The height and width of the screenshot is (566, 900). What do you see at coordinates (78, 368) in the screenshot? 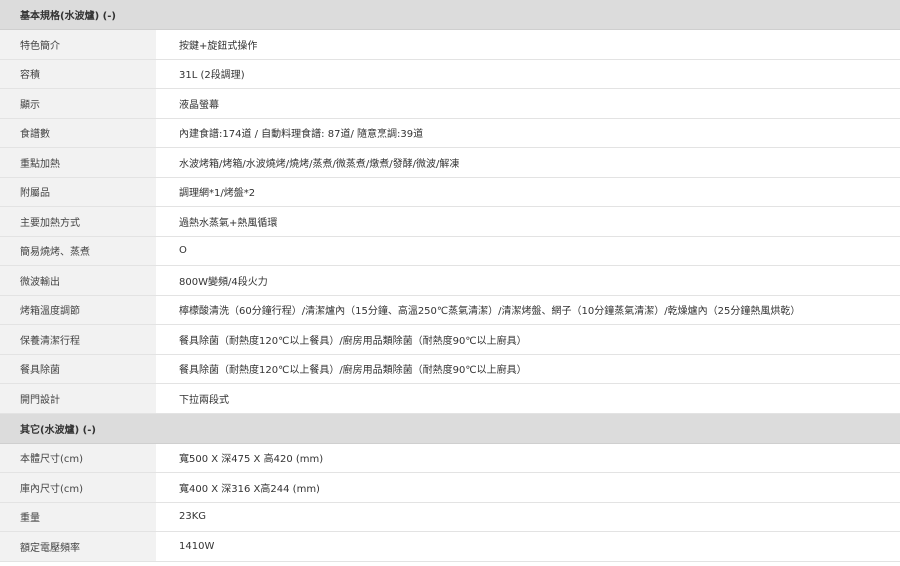
I see `spec-label: 餐具除菌` at bounding box center [78, 368].